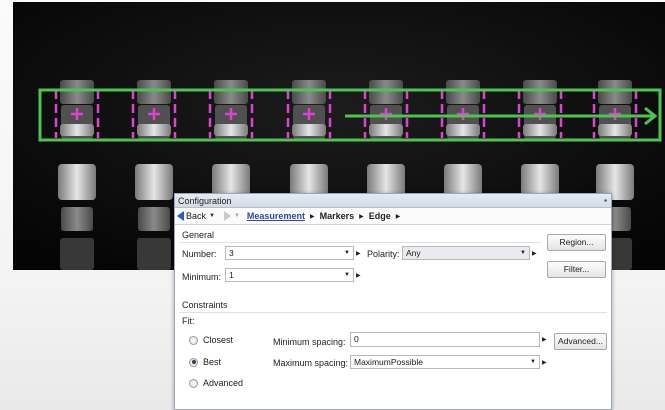  I want to click on fit-option-label: Advanced, so click(223, 383).